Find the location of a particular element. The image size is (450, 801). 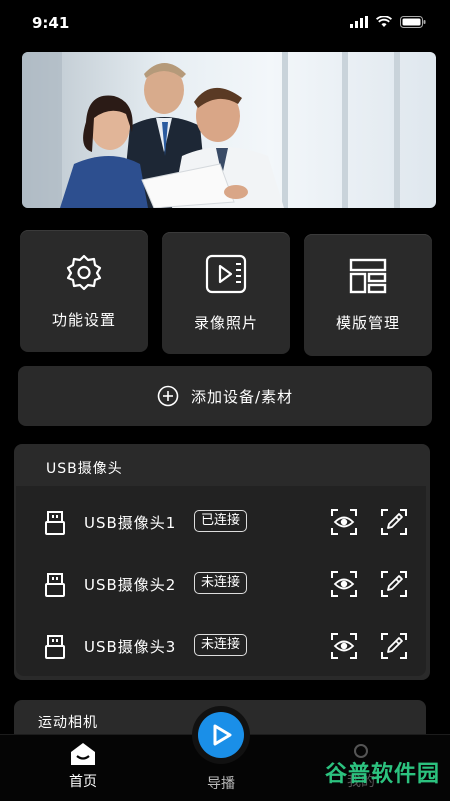

watermark-logo: 谷普软件园 is located at coordinates (382, 774).